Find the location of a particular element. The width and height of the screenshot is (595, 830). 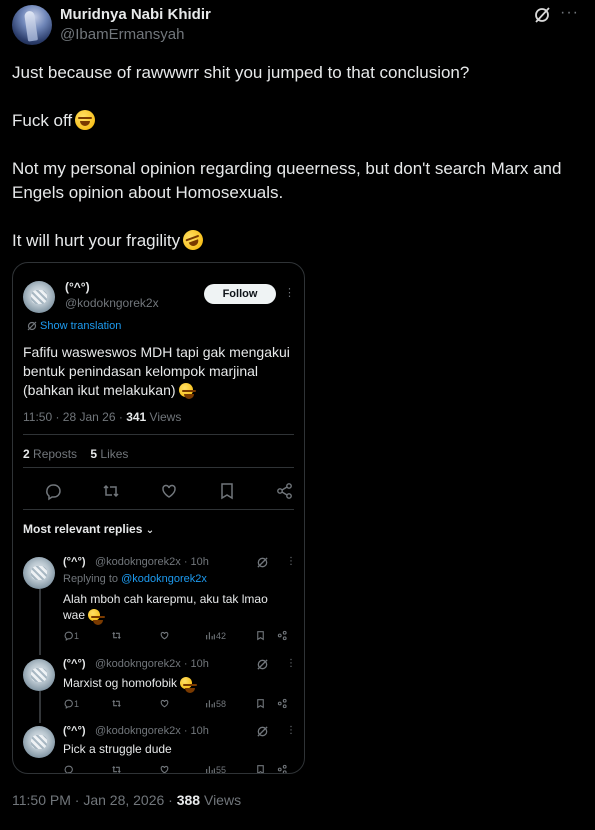

views-button: 42 is located at coordinates (215, 636).